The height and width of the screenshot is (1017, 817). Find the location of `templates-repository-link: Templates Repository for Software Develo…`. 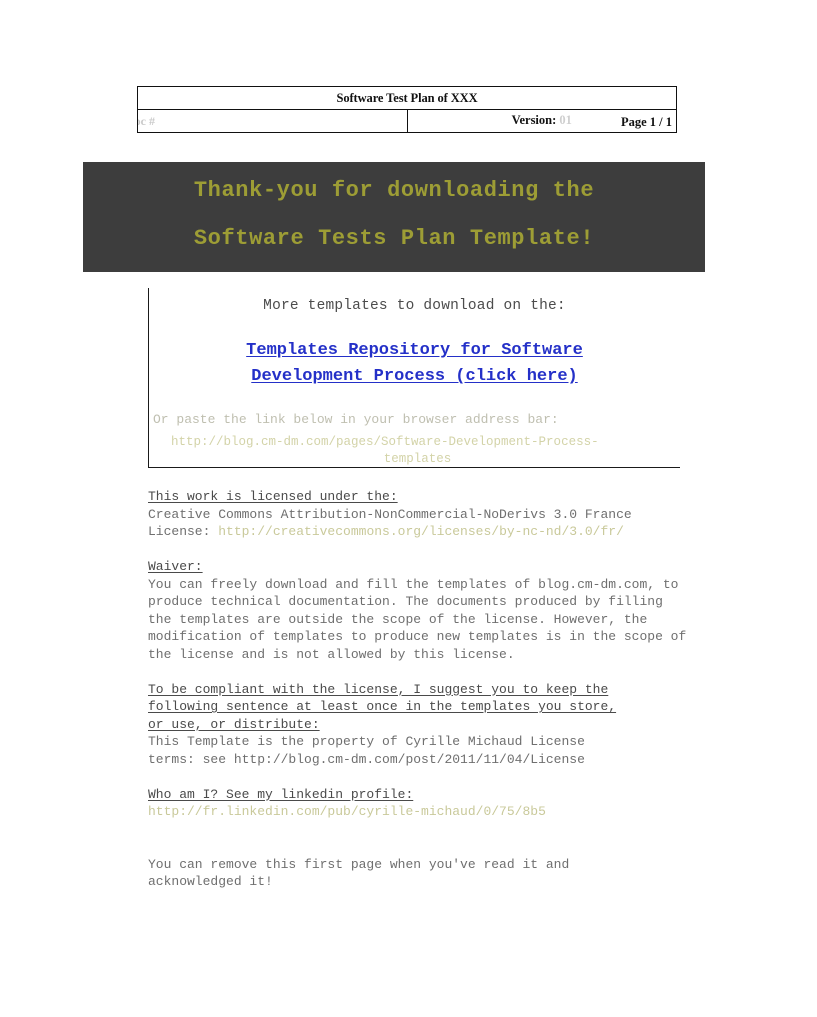

templates-repository-link: Templates Repository for Software Develo… is located at coordinates (414, 364).